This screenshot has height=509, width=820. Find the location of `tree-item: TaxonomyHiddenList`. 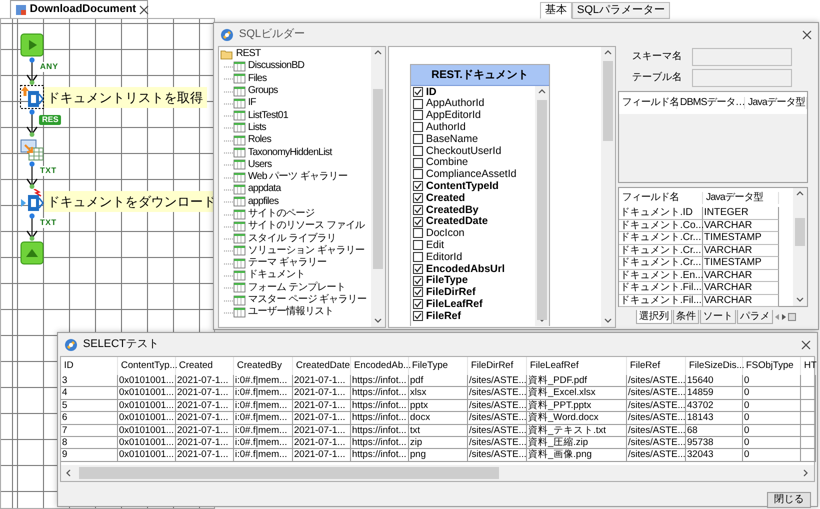

tree-item: TaxonomyHiddenList is located at coordinates (290, 152).